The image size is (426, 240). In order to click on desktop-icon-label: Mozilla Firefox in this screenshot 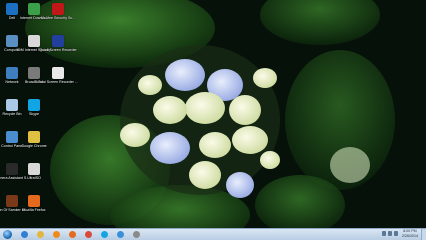, I will do `click(34, 210)`.